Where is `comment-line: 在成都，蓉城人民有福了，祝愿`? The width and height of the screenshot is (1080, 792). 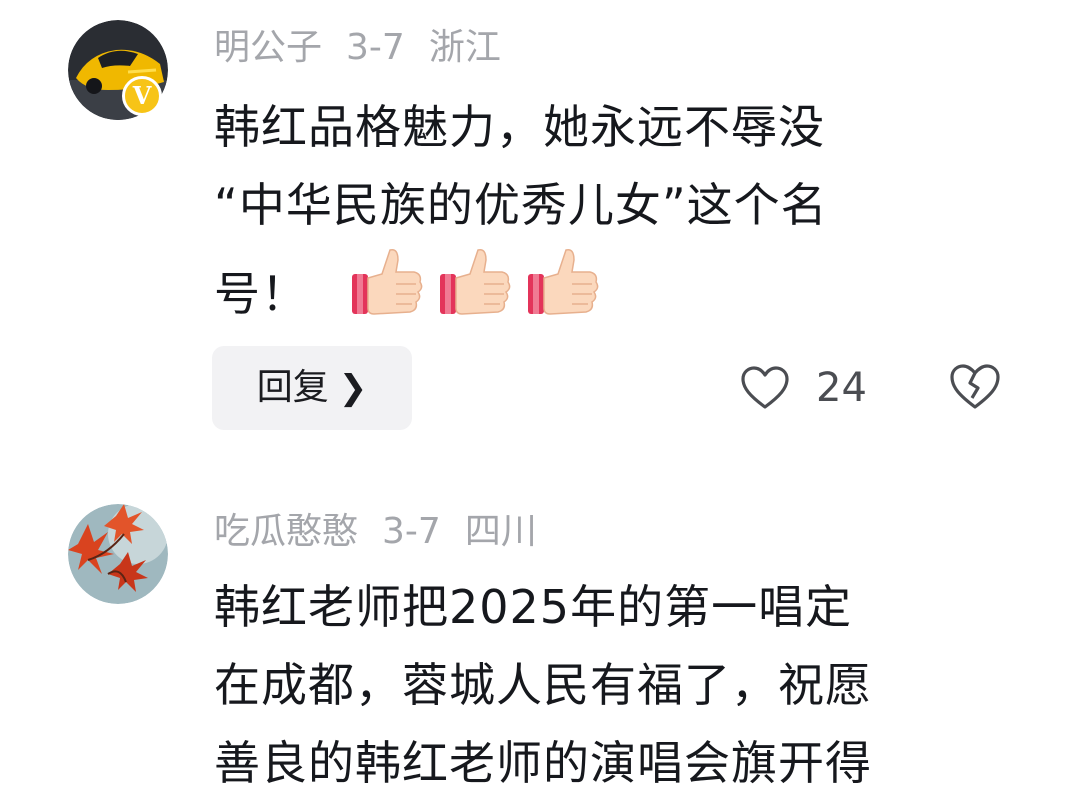
comment-line: 在成都，蓉城人民有福了，祝愿 is located at coordinates (543, 685).